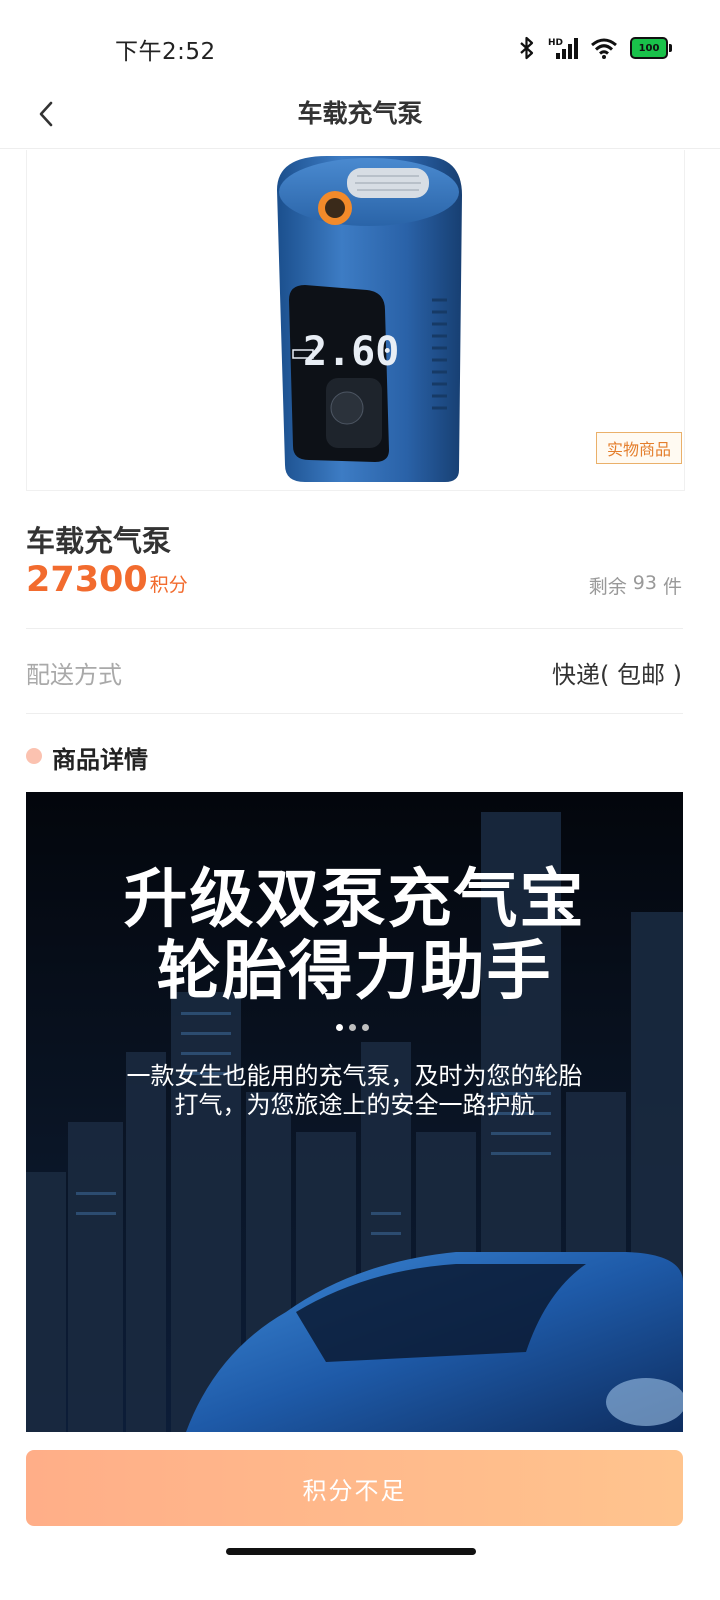 This screenshot has height=1600, width=720. Describe the element at coordinates (100, 760) in the screenshot. I see `details-title: 商品详情` at that location.